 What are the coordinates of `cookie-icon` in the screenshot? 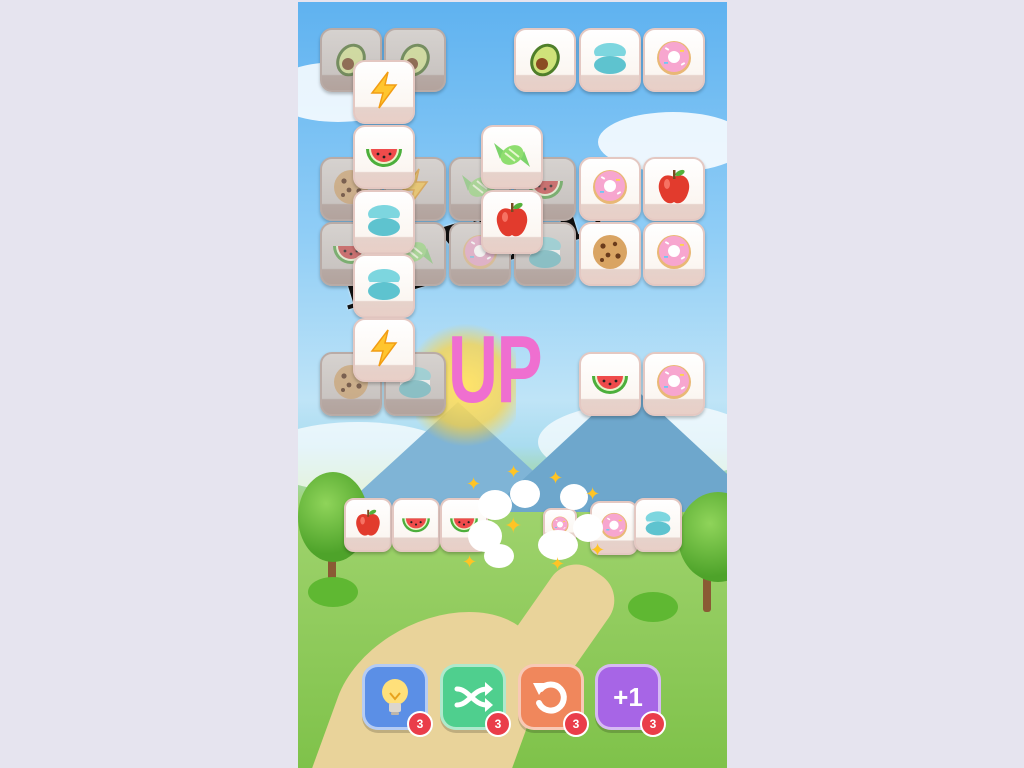 It's located at (610, 252).